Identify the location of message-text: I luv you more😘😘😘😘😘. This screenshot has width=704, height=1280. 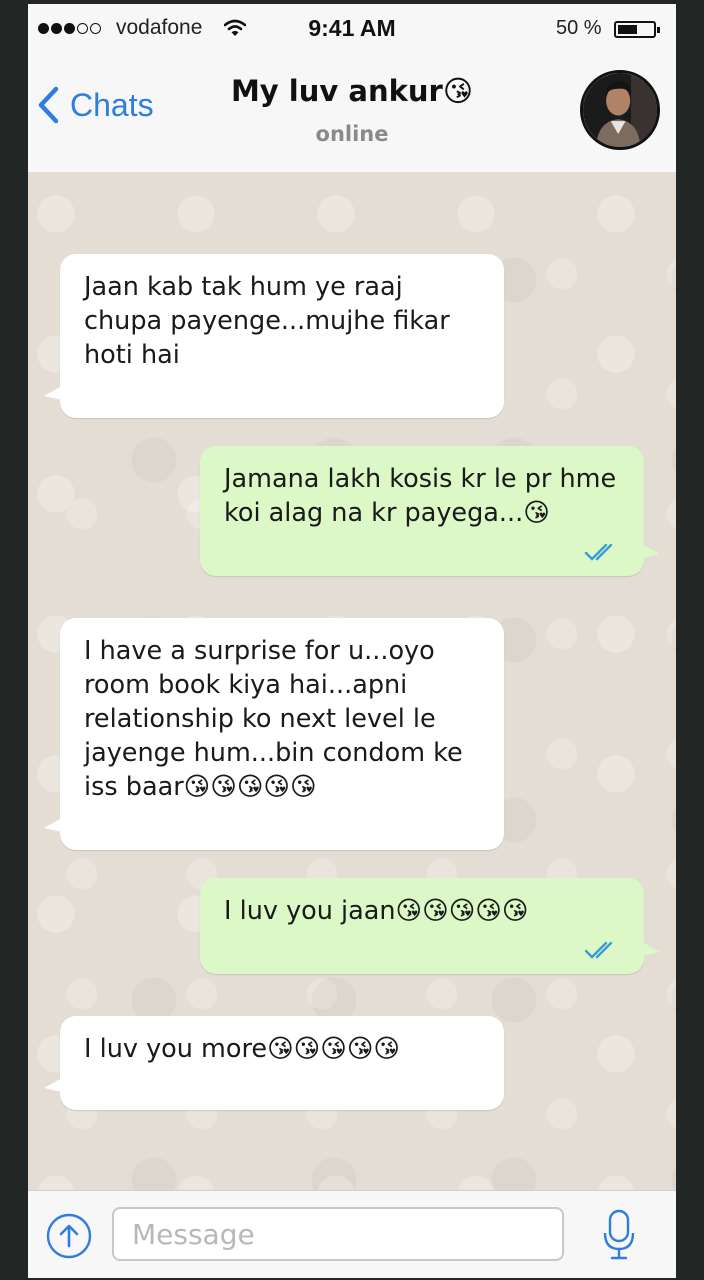
(242, 1049).